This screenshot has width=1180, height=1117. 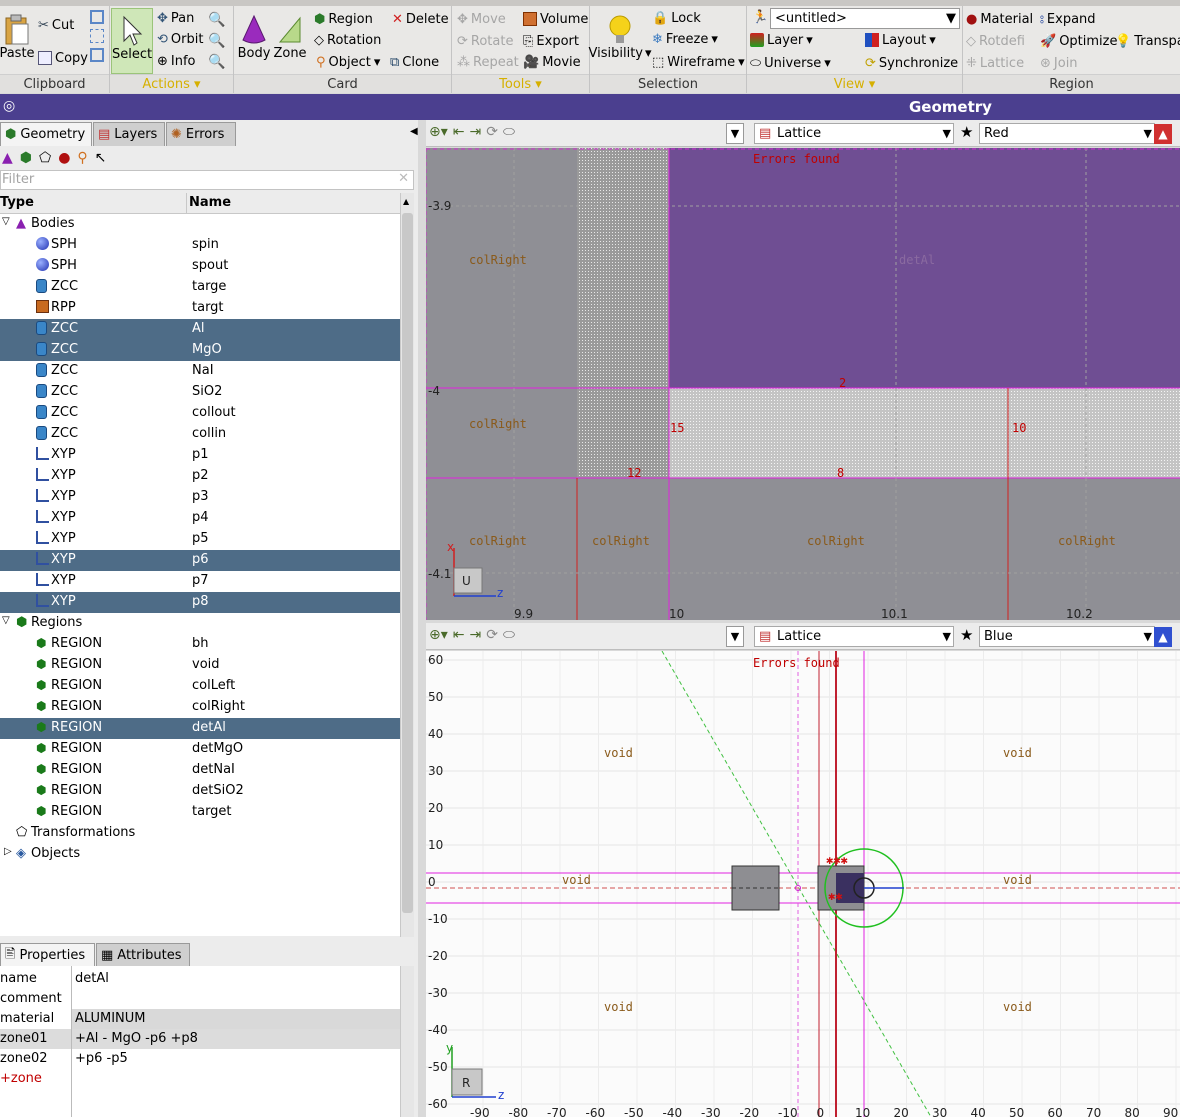 I want to click on property-value: +Al - MgO -p6 +p8, so click(x=136, y=1038).